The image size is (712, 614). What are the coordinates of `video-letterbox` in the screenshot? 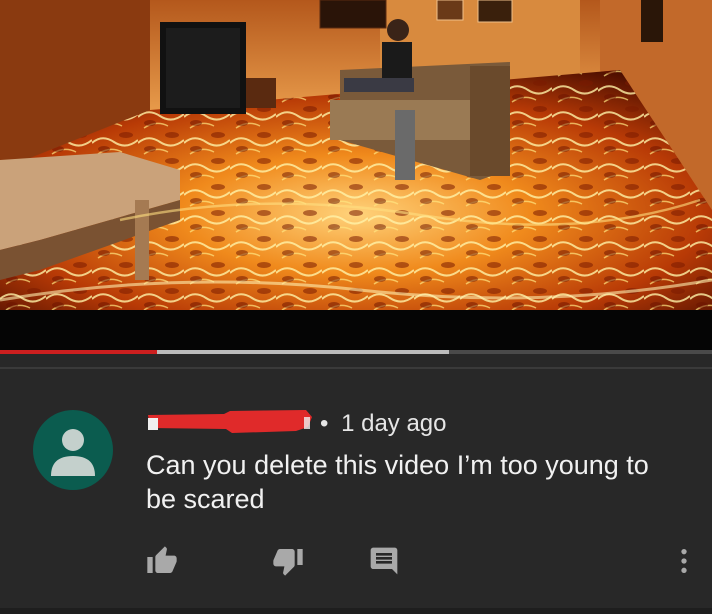 It's located at (356, 331).